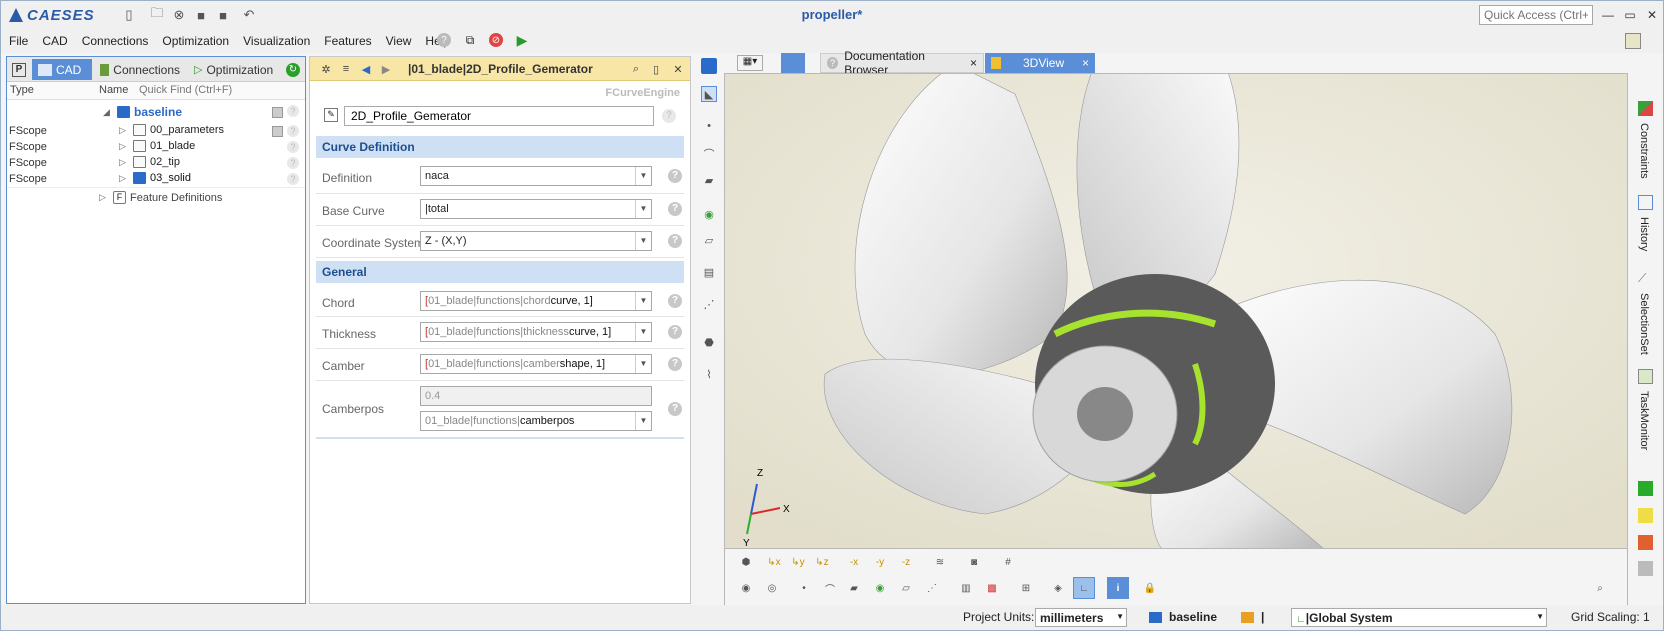 The image size is (1664, 631). Describe the element at coordinates (709, 272) in the screenshot. I see `image-icon: ▤` at that location.